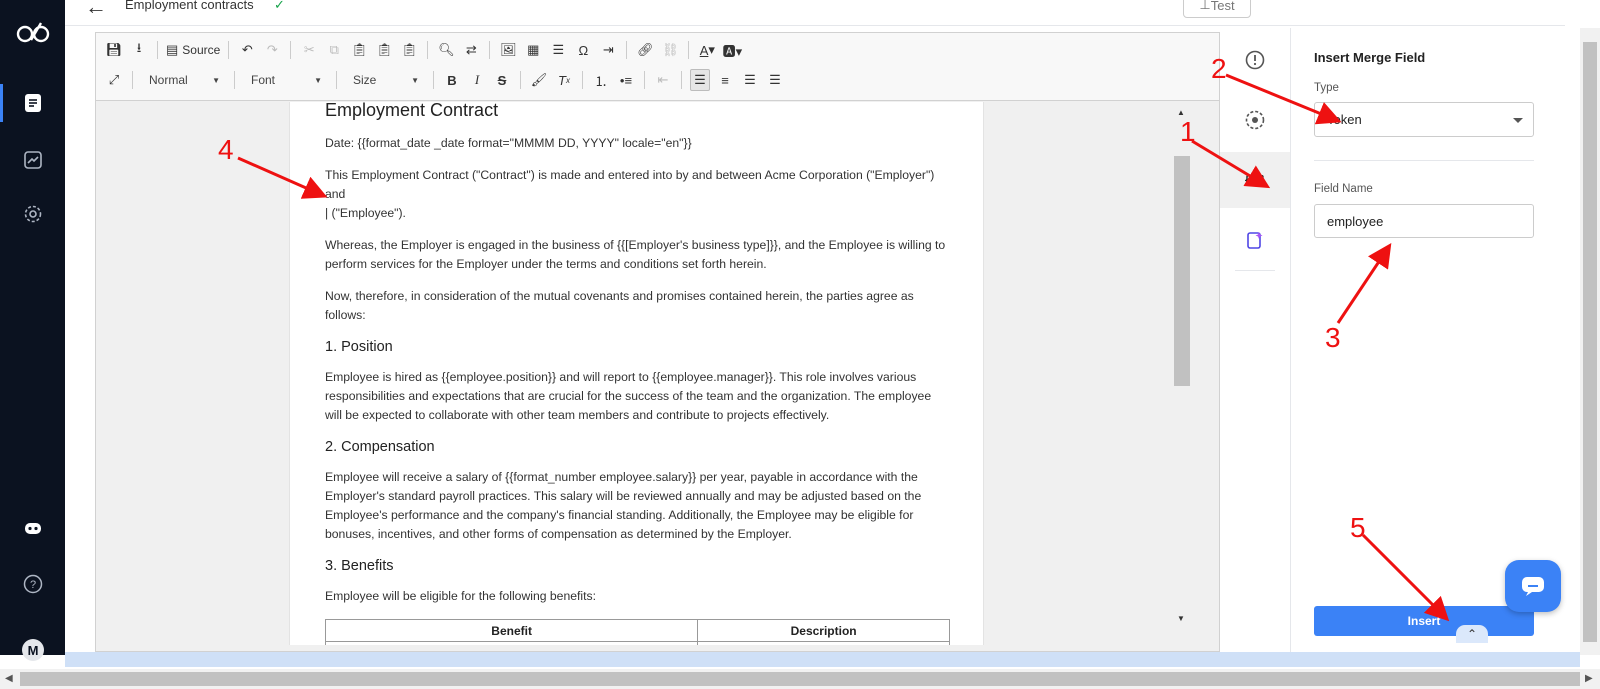  I want to click on insert-button: Insert, so click(1424, 621).